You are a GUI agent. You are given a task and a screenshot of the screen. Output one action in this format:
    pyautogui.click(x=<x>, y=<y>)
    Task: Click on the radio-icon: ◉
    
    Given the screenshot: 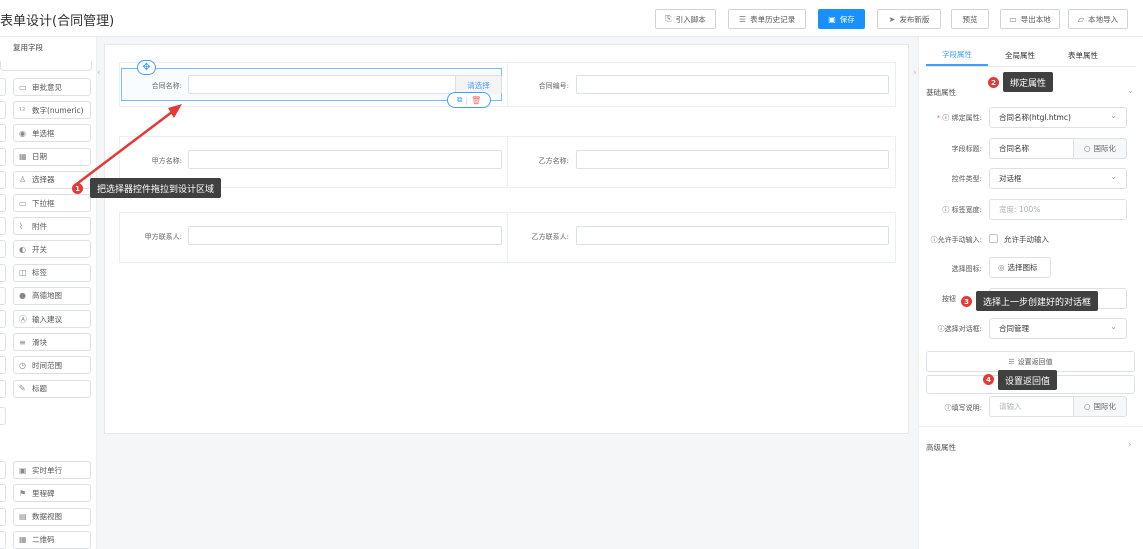 What is the action you would take?
    pyautogui.click(x=22, y=133)
    